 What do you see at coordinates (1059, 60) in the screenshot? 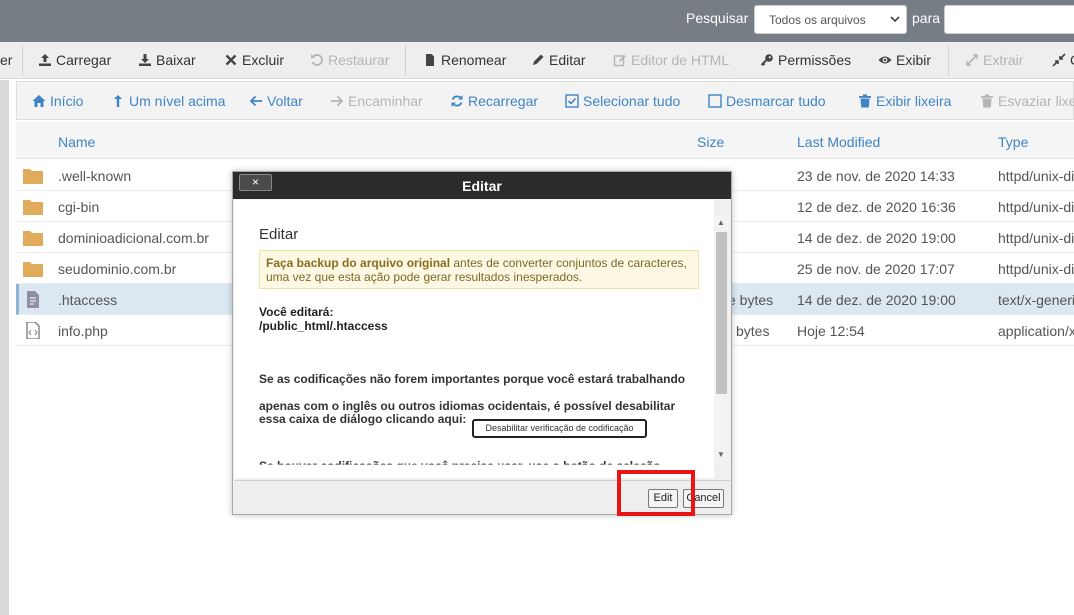
I see `compress-icon` at bounding box center [1059, 60].